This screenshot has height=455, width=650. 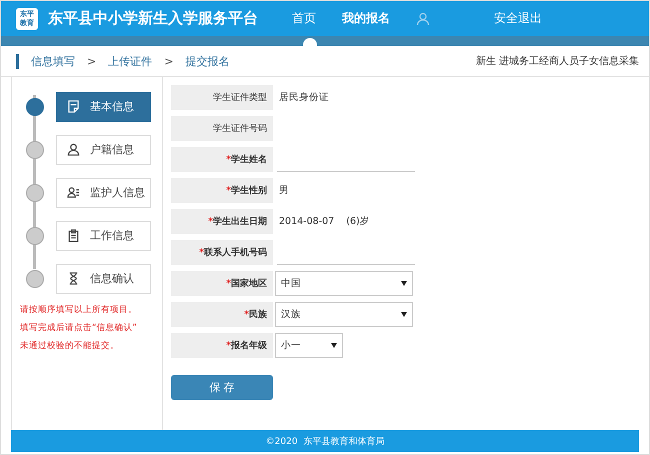 I want to click on breadcrumb-link: 上传证件, so click(x=130, y=61).